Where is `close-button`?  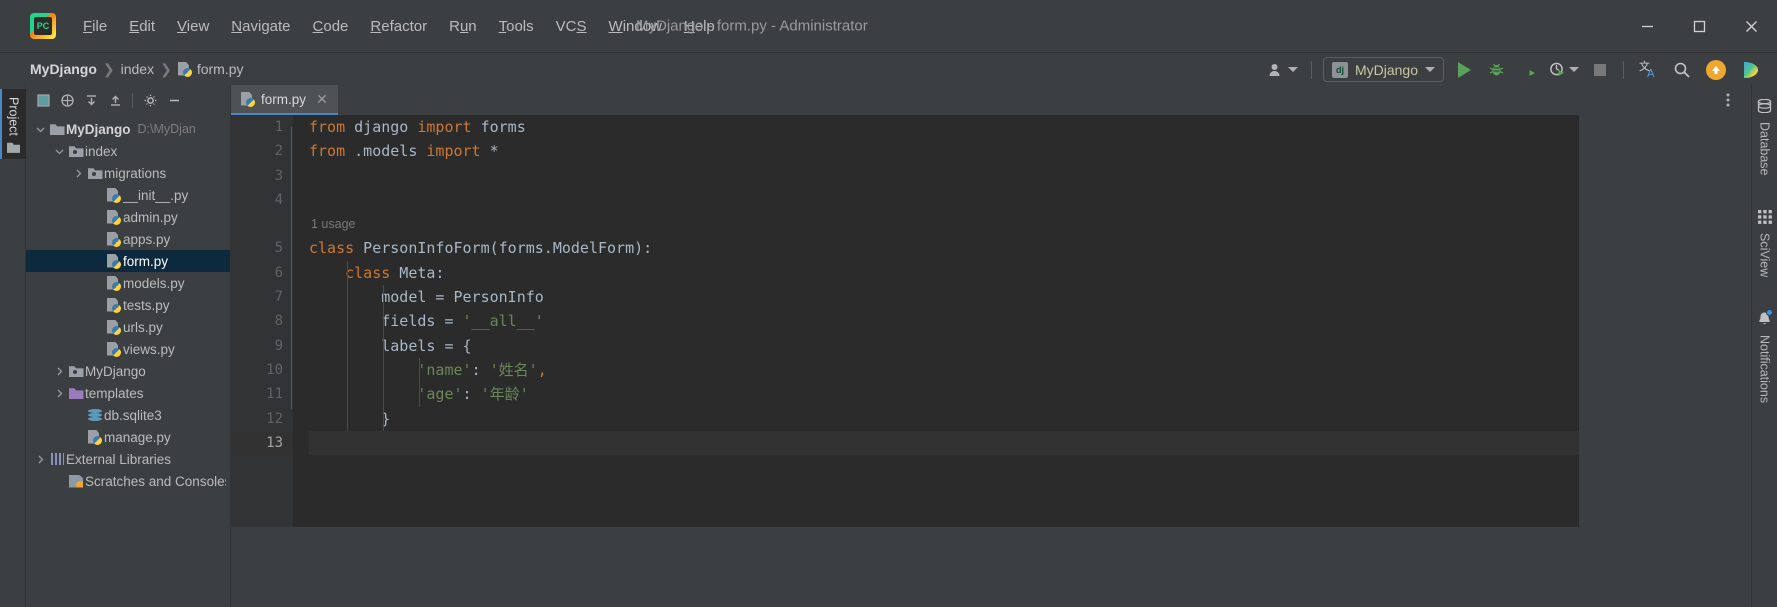 close-button is located at coordinates (1751, 26).